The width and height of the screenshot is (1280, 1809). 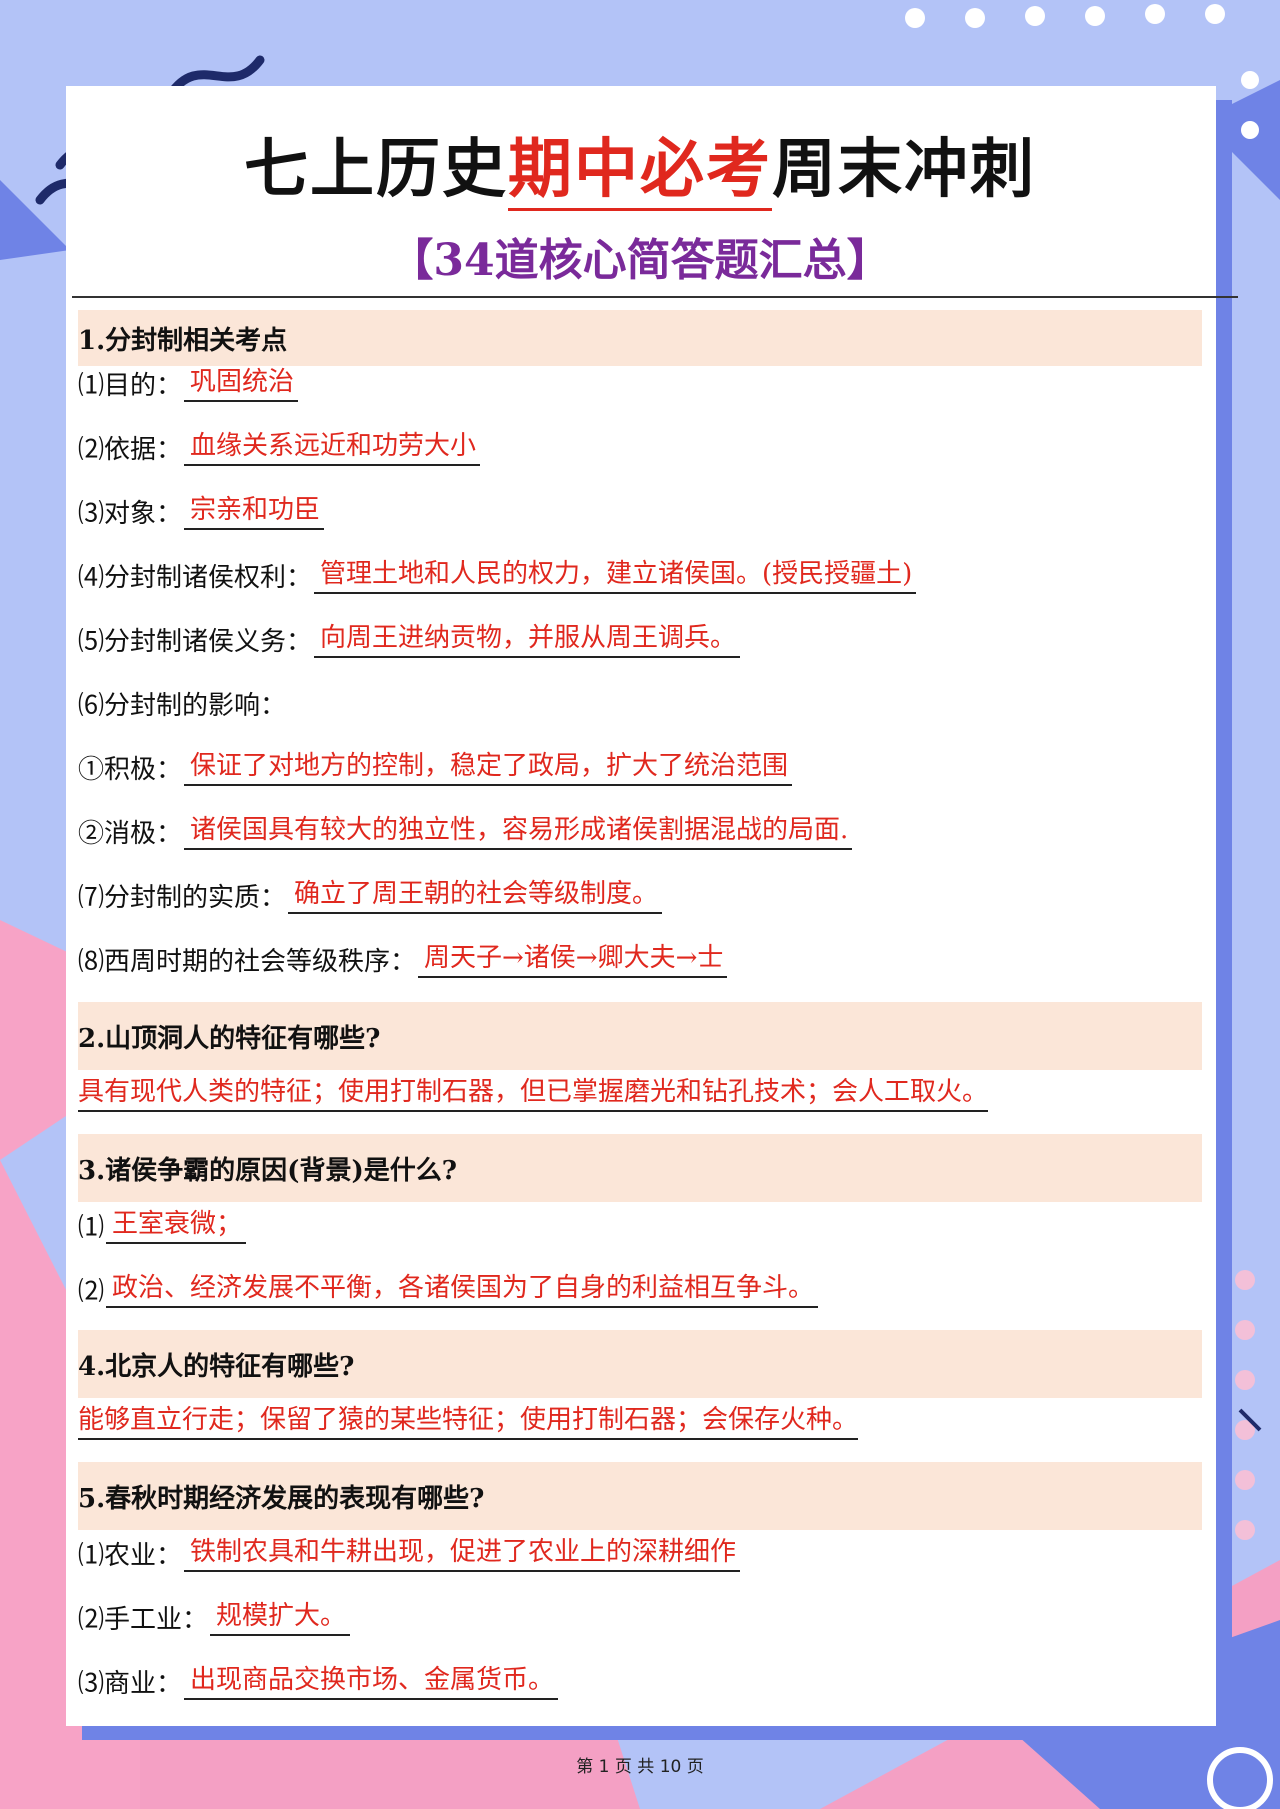 I want to click on answer-text: 能够直立行走；保留了猿的某些特征；使用打制石器；会保存火种。, so click(x=468, y=1419).